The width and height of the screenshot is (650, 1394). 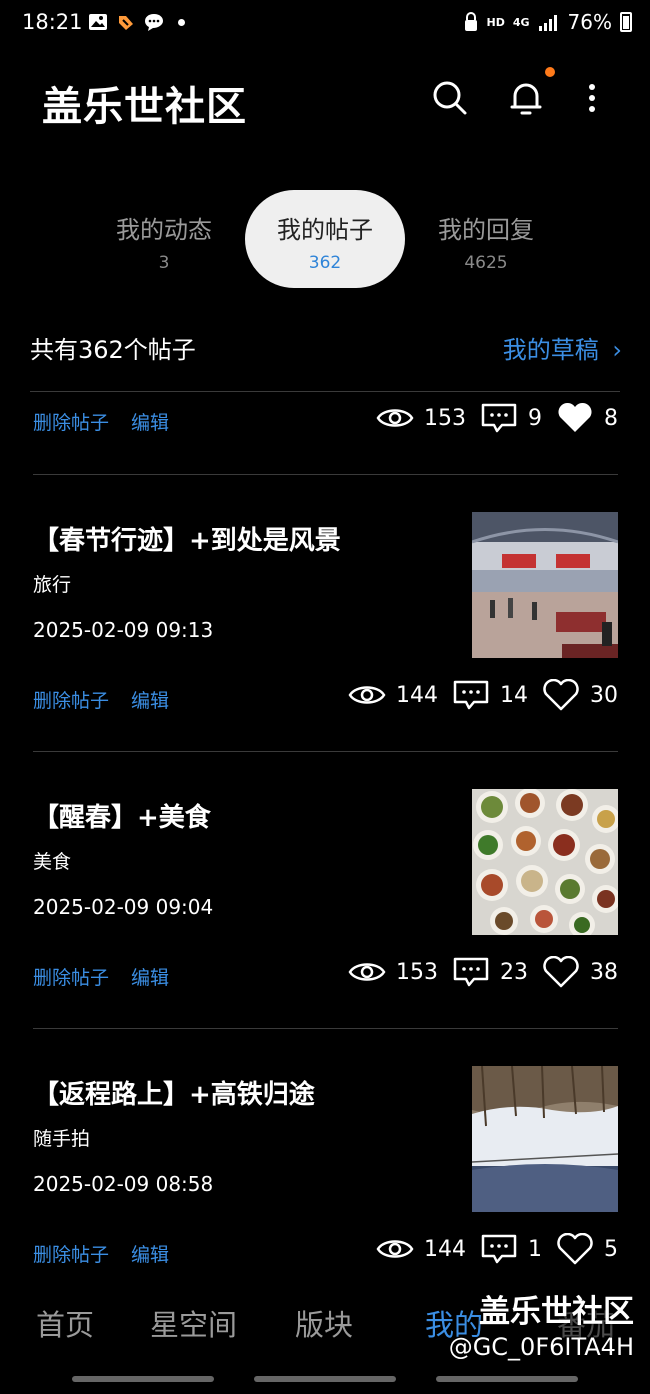 I want to click on post-date: 2025-02-09 09:13, so click(x=123, y=630).